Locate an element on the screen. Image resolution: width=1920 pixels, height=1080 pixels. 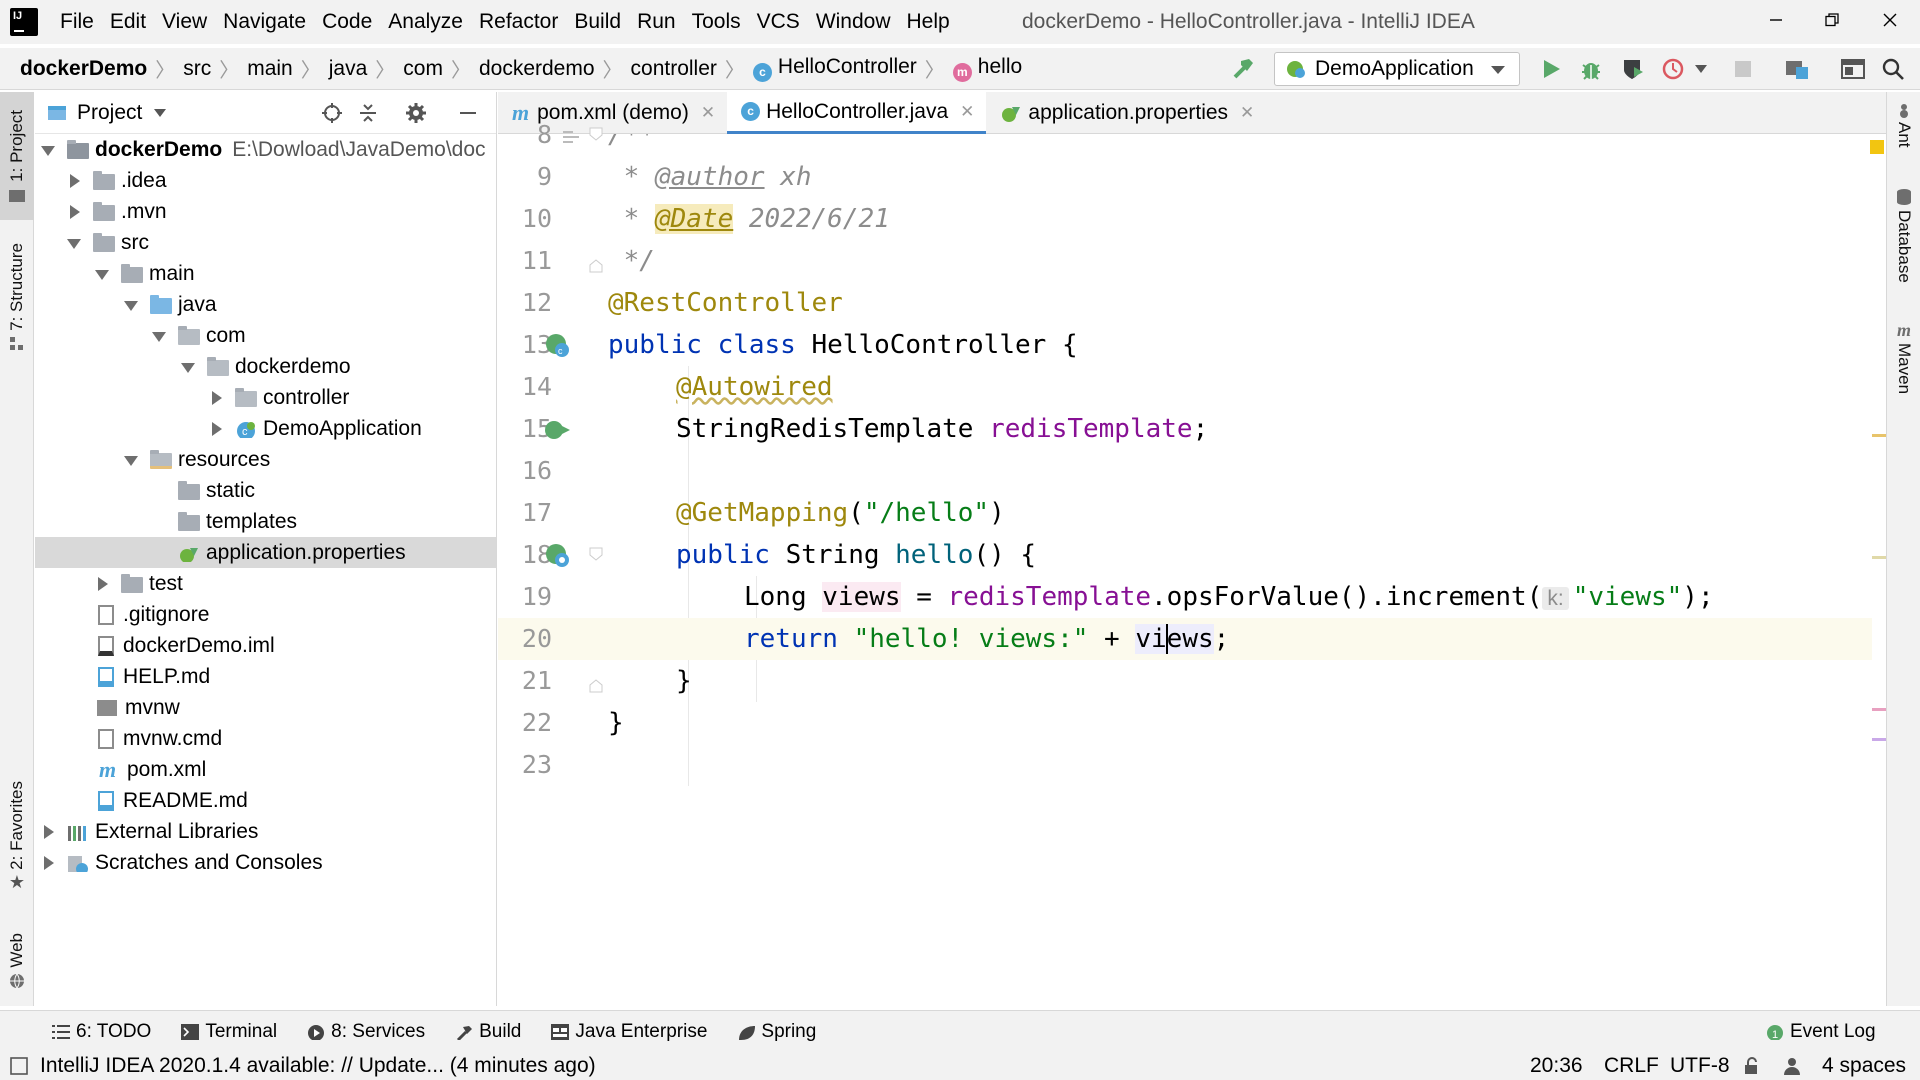
run-button is located at coordinates (1551, 69).